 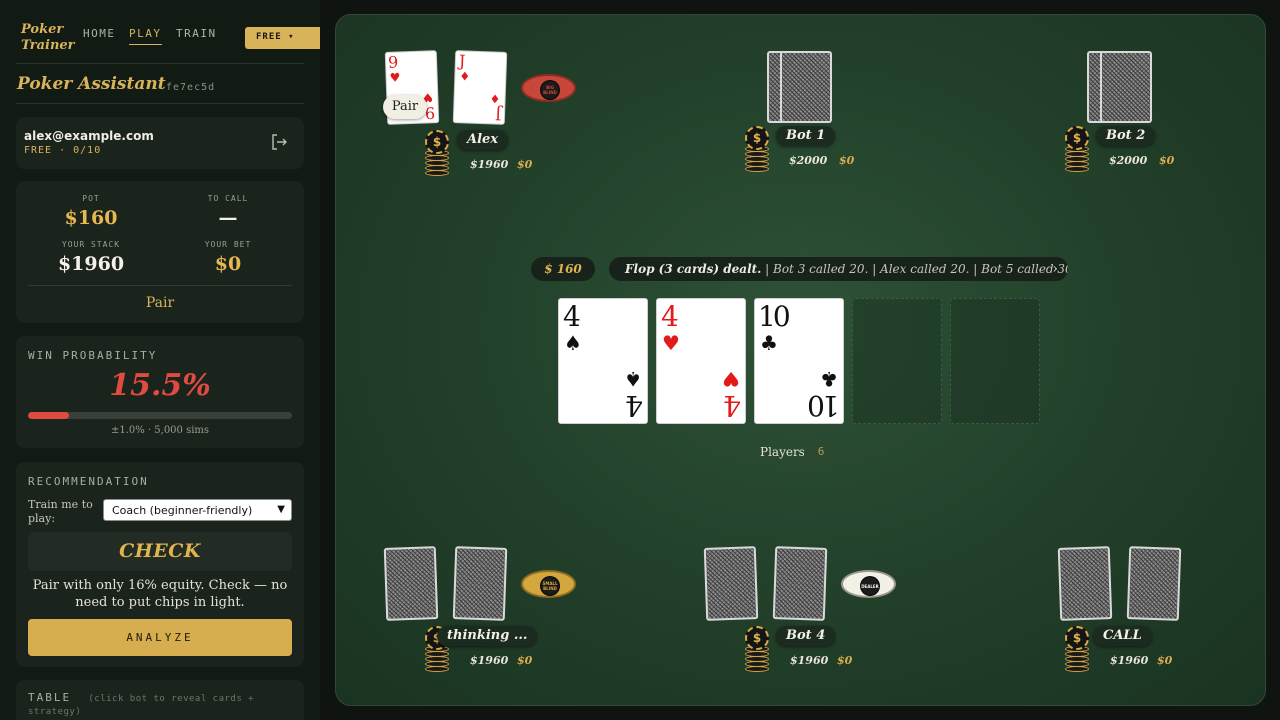 What do you see at coordinates (228, 264) in the screenshot?
I see `bet-value: $0` at bounding box center [228, 264].